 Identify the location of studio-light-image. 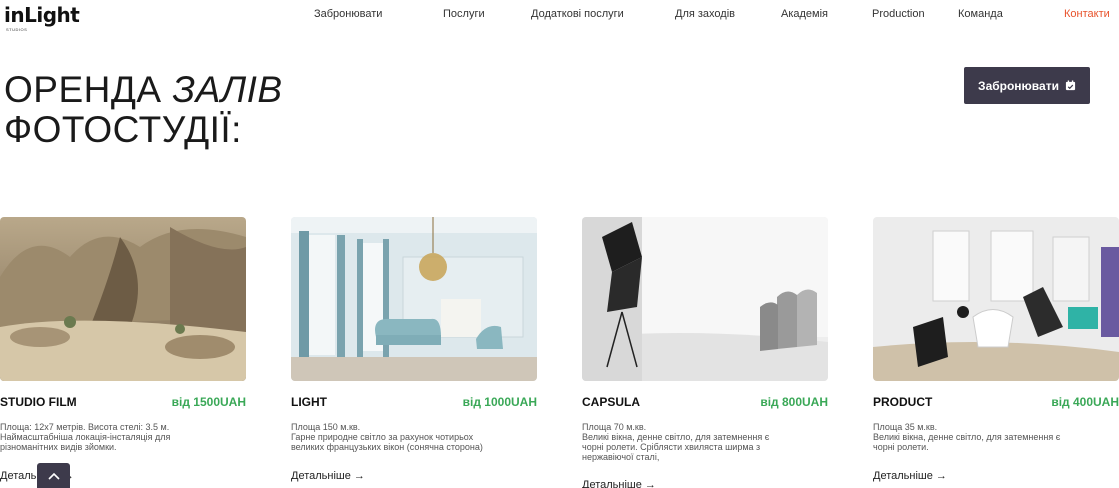
(414, 299).